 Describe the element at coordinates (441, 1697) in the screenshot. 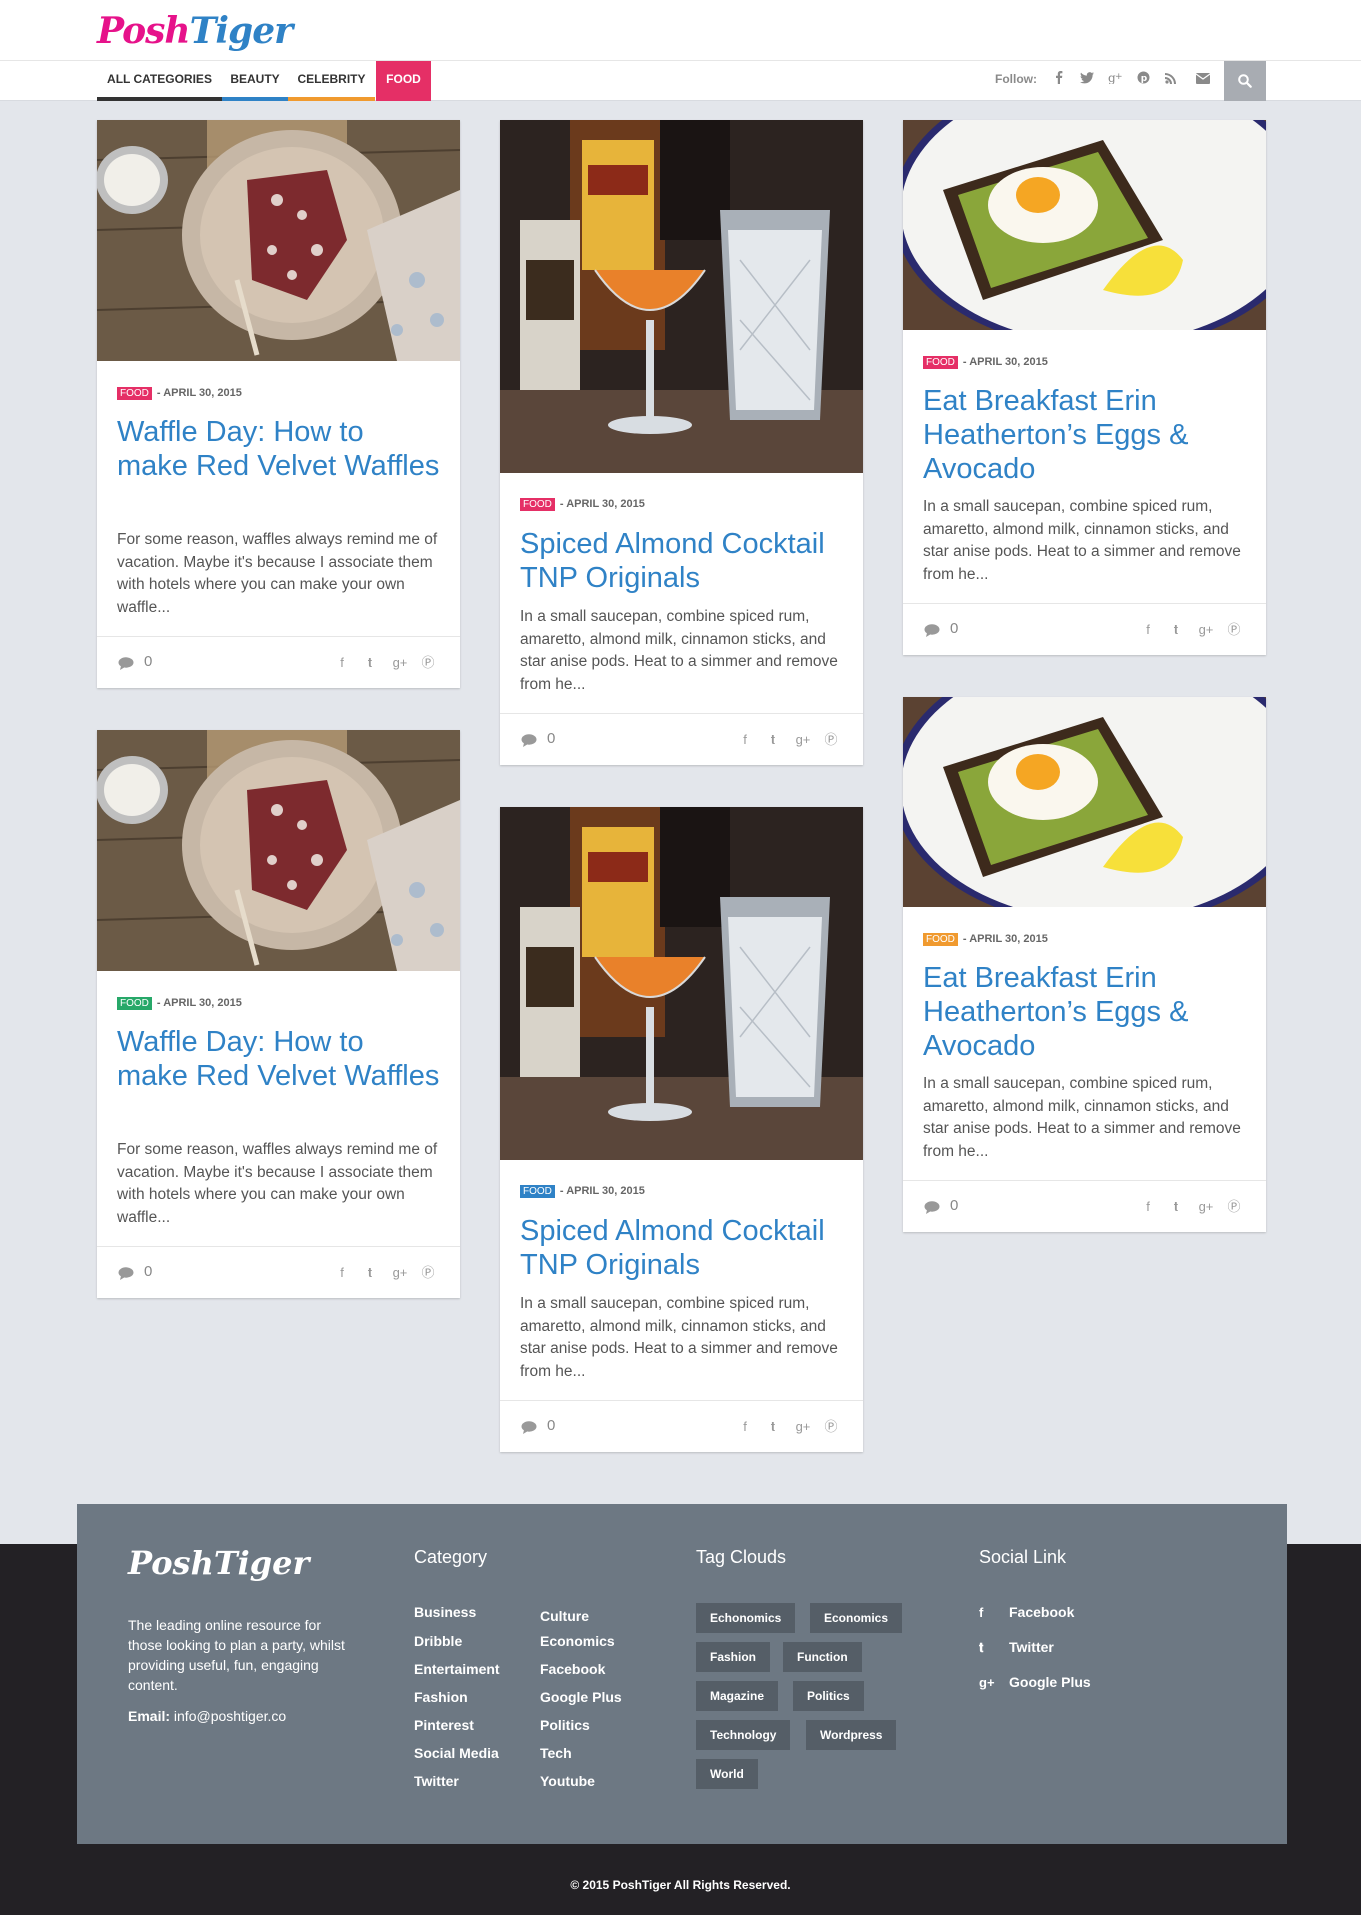

I see `footer-category-link: Fashion` at that location.